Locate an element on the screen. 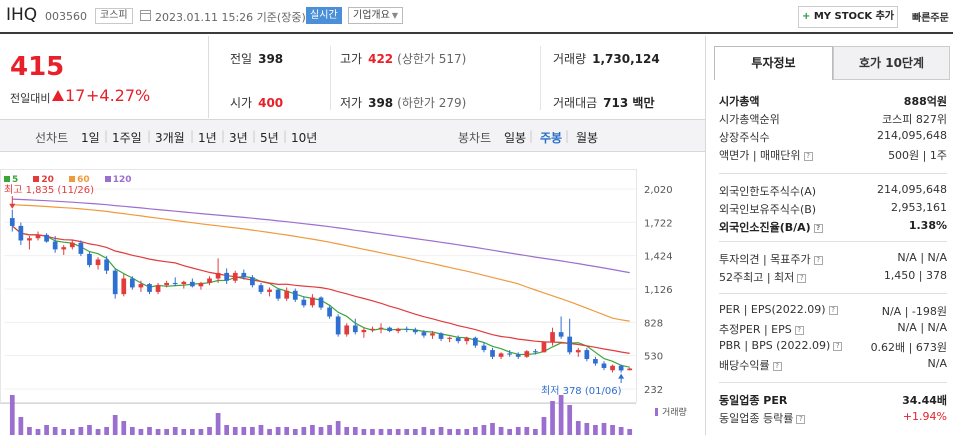  period-1y: 1년 is located at coordinates (207, 137).